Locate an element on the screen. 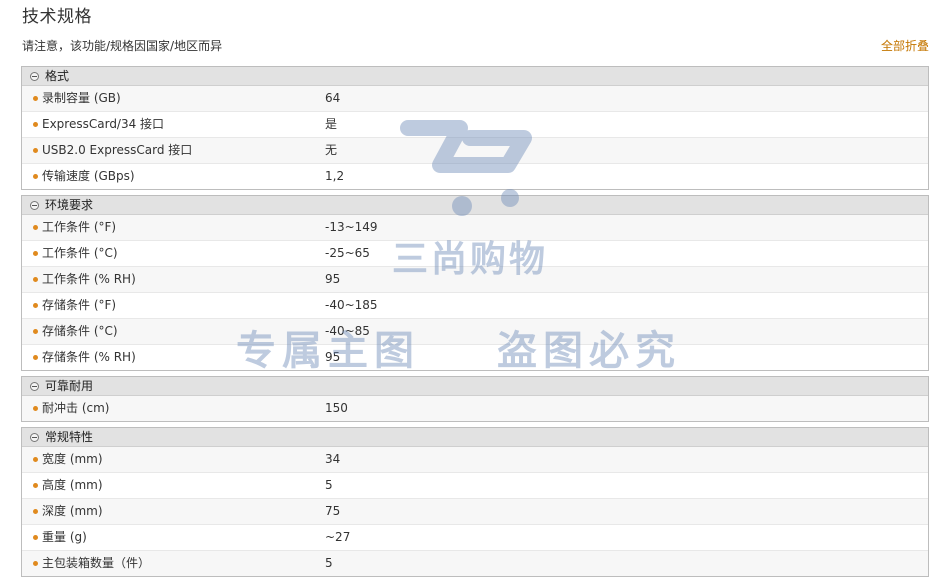  spec-value: -25~65 is located at coordinates (347, 253).